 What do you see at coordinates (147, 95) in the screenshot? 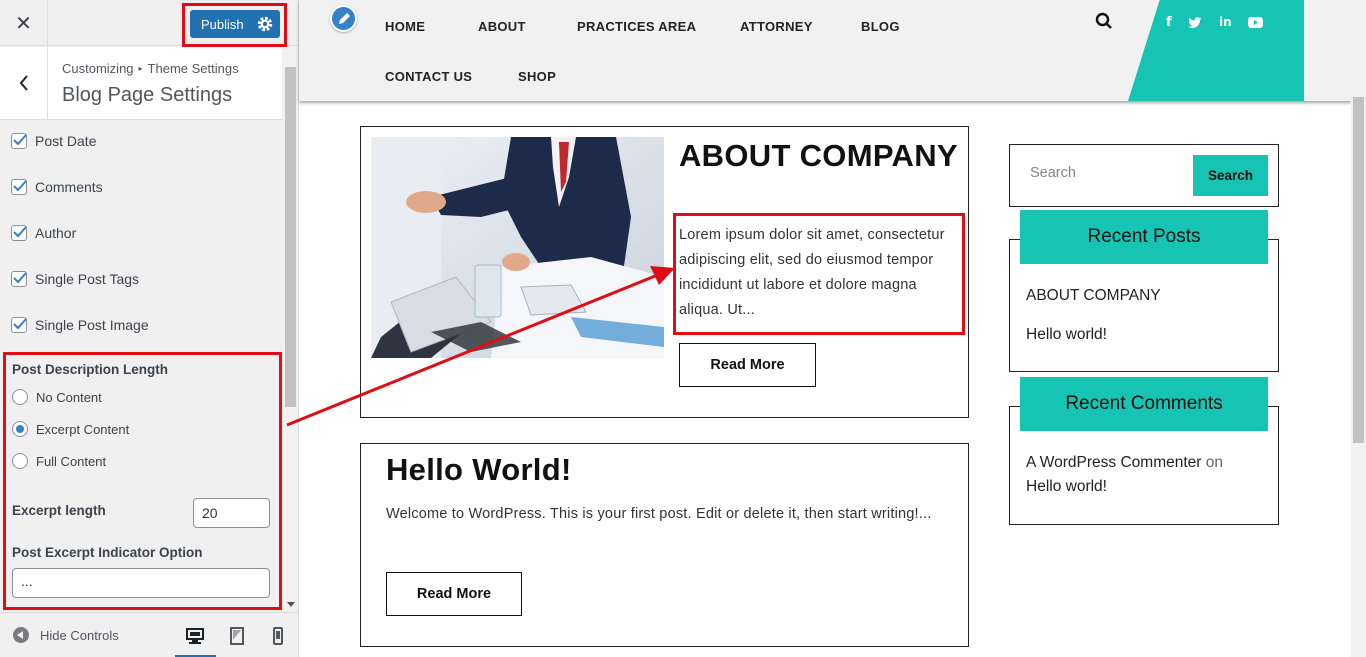
I see `section-title: Blog Page Settings` at bounding box center [147, 95].